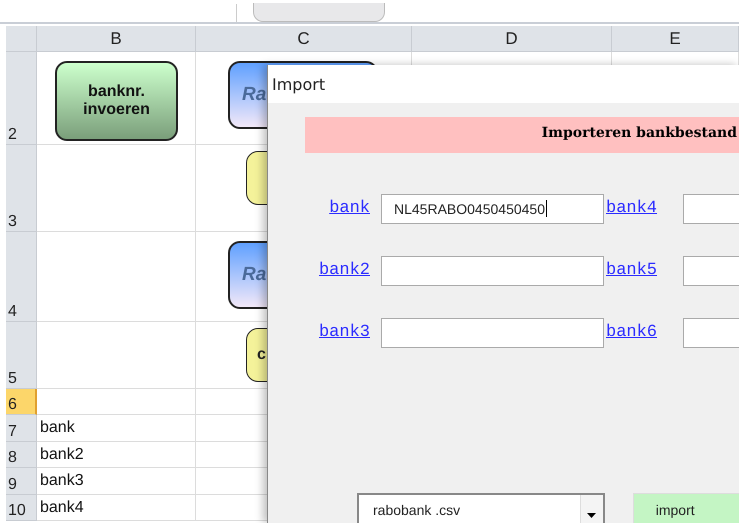  What do you see at coordinates (481, 508) in the screenshot?
I see `file-dropdown: rabobank .csv` at bounding box center [481, 508].